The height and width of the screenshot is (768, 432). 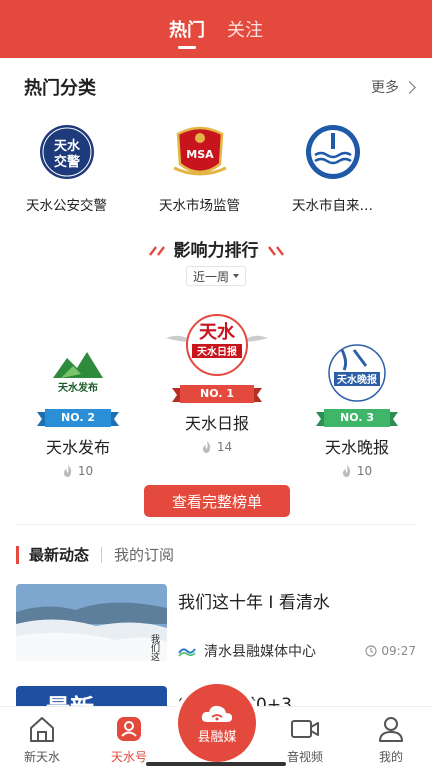 I want to click on news-item: 我们这十 我们这十年 I 看清水 清水县融媒体中心 09:27, so click(x=216, y=624).